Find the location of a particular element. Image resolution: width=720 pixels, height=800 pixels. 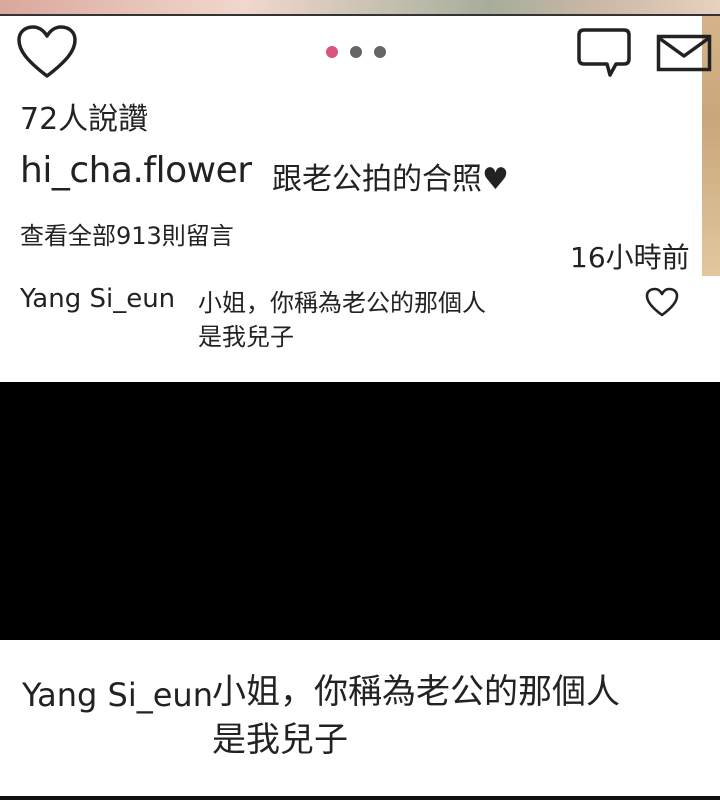

comment-like-heart-icon is located at coordinates (662, 302).